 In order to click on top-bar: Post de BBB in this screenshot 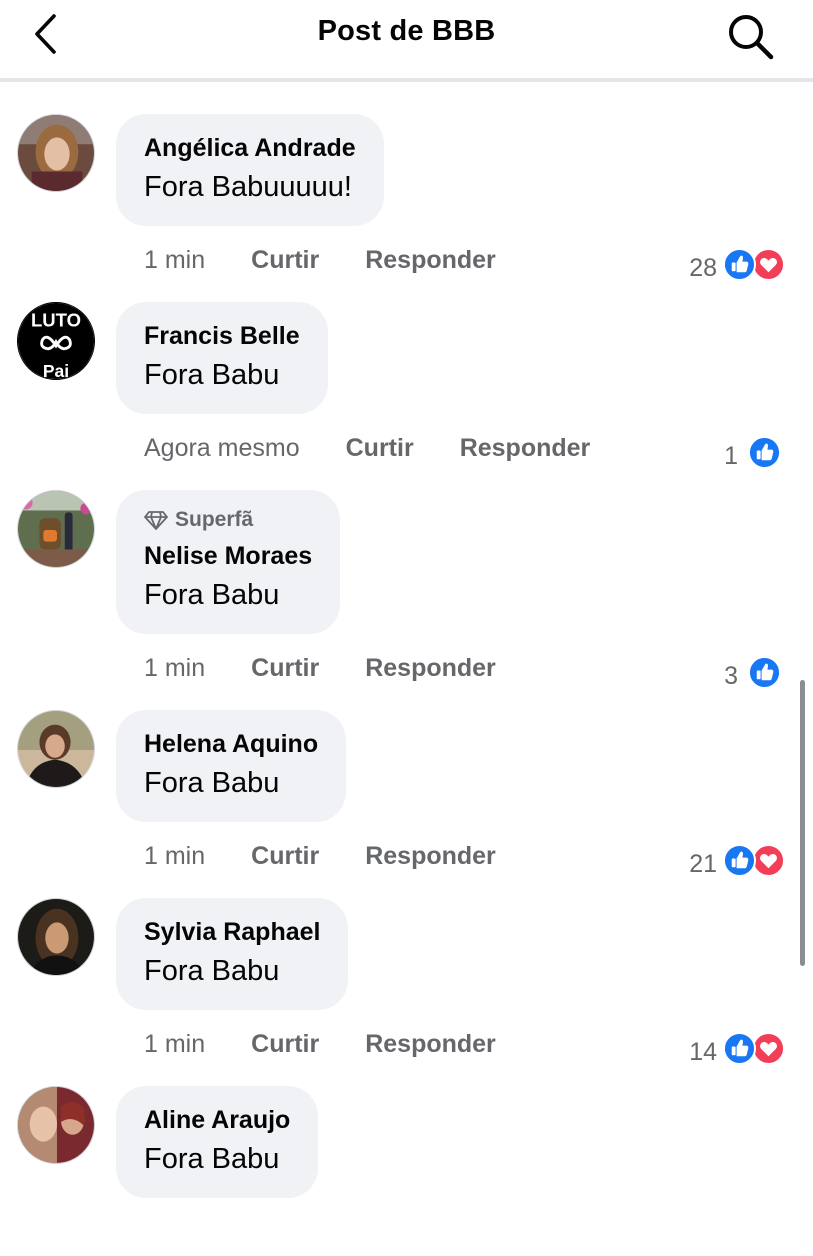, I will do `click(406, 41)`.